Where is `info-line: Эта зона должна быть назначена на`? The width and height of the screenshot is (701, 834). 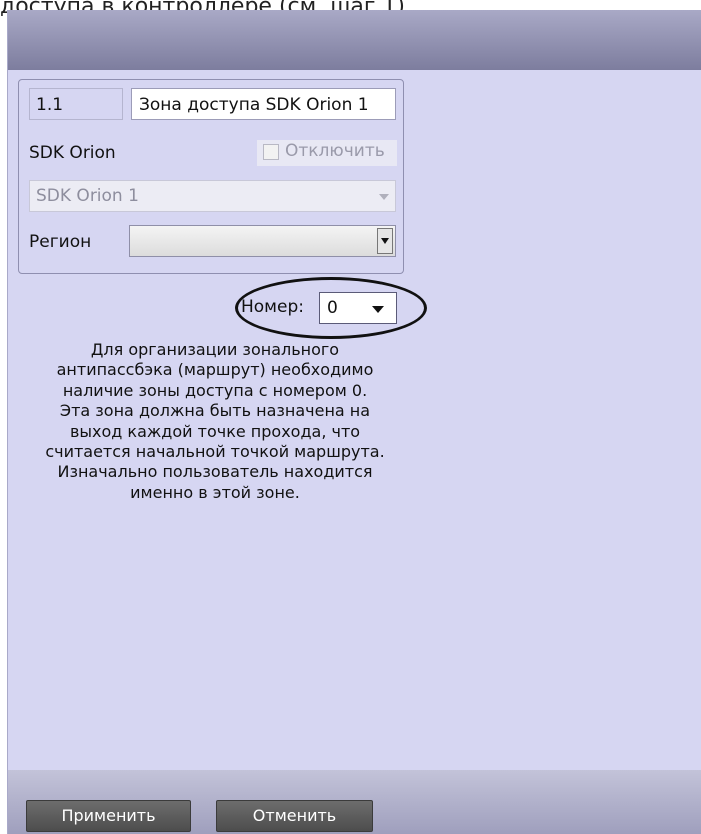 info-line: Эта зона должна быть назначена на is located at coordinates (215, 411).